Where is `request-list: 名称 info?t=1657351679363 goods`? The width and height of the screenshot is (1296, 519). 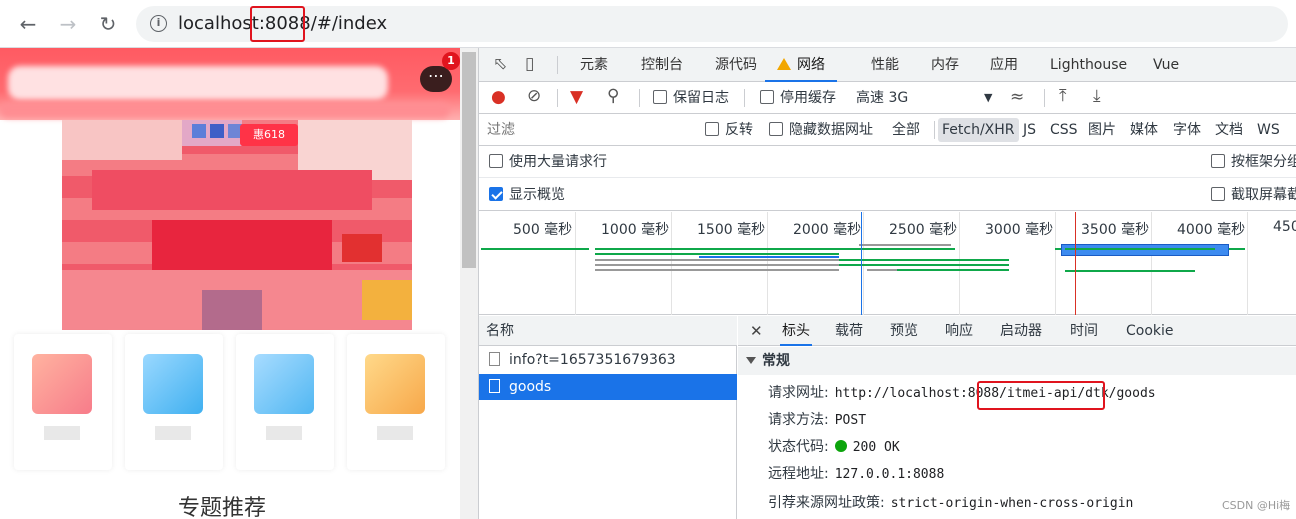 request-list: 名称 info?t=1657351679363 goods is located at coordinates (608, 417).